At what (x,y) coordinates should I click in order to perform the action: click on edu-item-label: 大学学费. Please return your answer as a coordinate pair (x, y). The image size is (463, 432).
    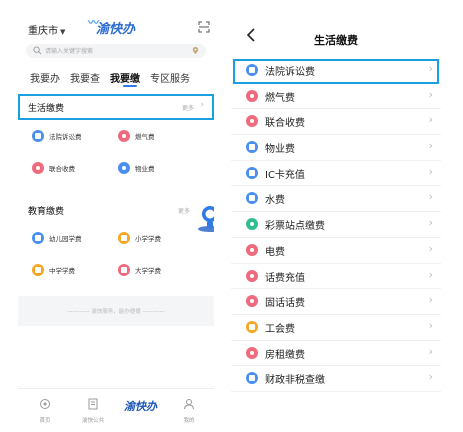
    Looking at the image, I should click on (148, 271).